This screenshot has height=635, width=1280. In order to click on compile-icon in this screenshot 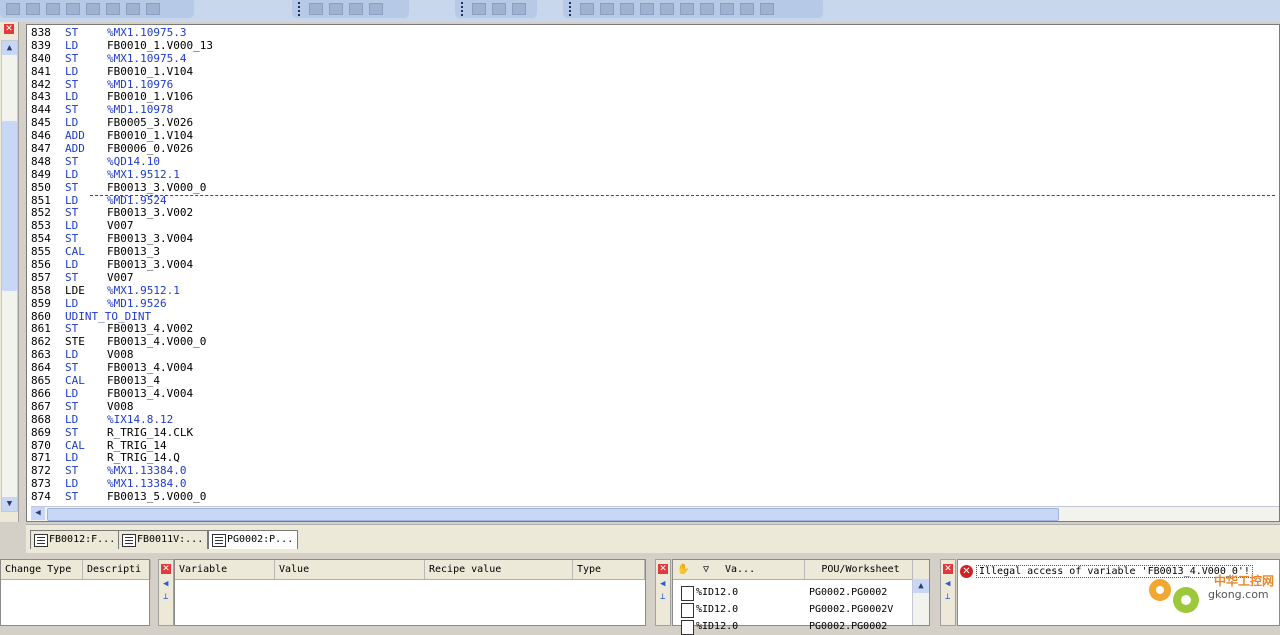, I will do `click(499, 9)`.